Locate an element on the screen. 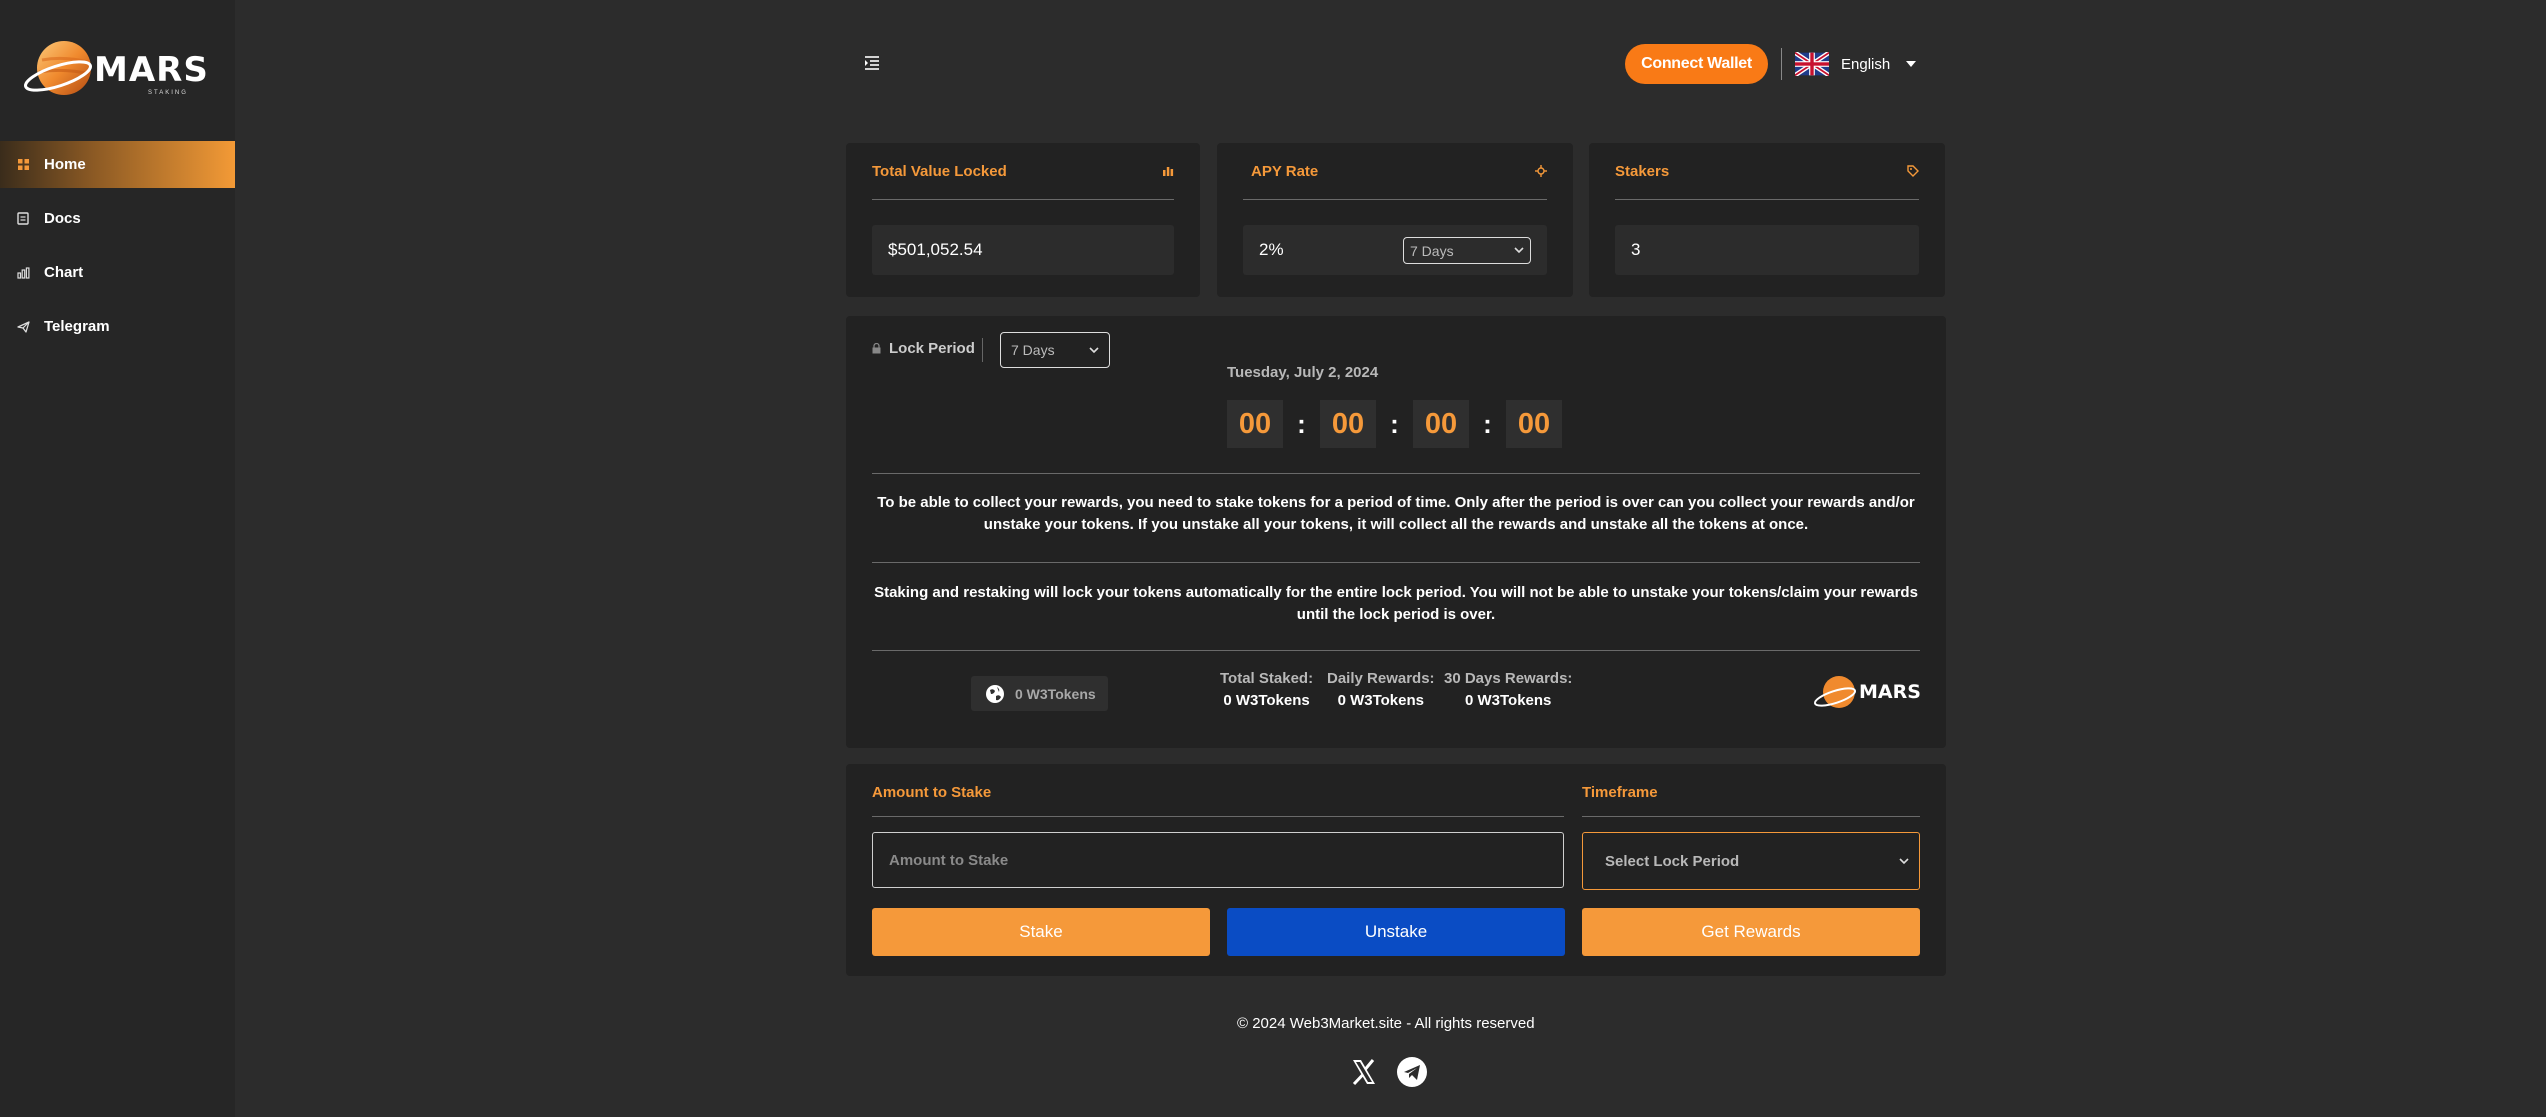 The height and width of the screenshot is (1117, 2546). countdown-timer: 00 : 00 is located at coordinates (1394, 424).